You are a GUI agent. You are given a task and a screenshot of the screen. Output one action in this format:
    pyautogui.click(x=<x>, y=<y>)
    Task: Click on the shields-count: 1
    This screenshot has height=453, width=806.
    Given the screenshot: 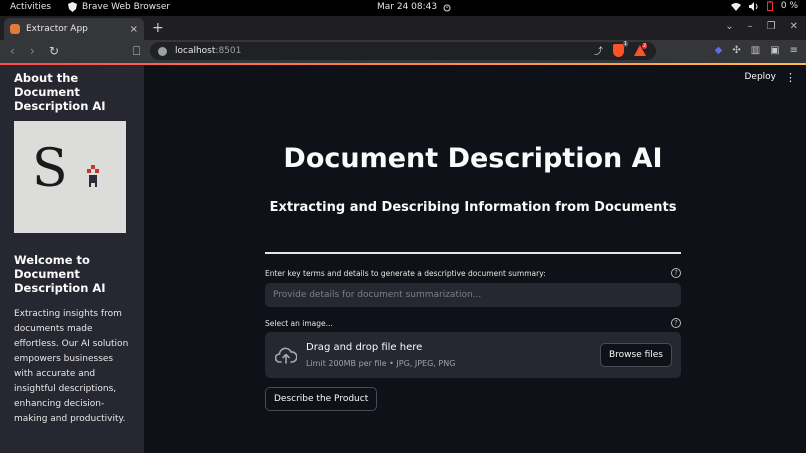 What is the action you would take?
    pyautogui.click(x=625, y=44)
    